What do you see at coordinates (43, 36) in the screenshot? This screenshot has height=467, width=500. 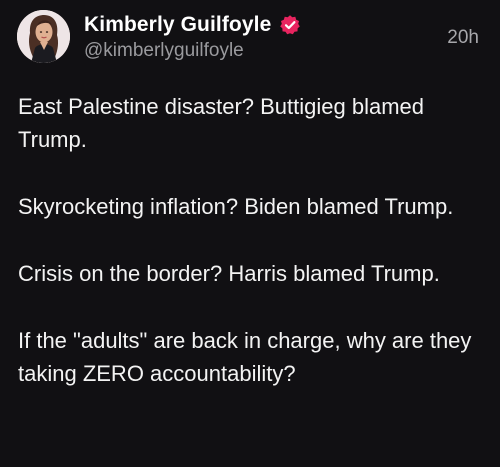 I see `avatar` at bounding box center [43, 36].